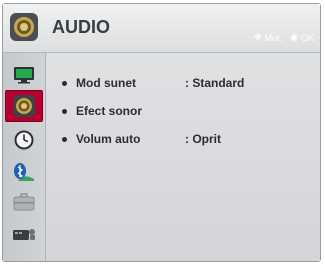 The width and height of the screenshot is (325, 264). What do you see at coordinates (215, 83) in the screenshot?
I see `menu-item-value: : Standard` at bounding box center [215, 83].